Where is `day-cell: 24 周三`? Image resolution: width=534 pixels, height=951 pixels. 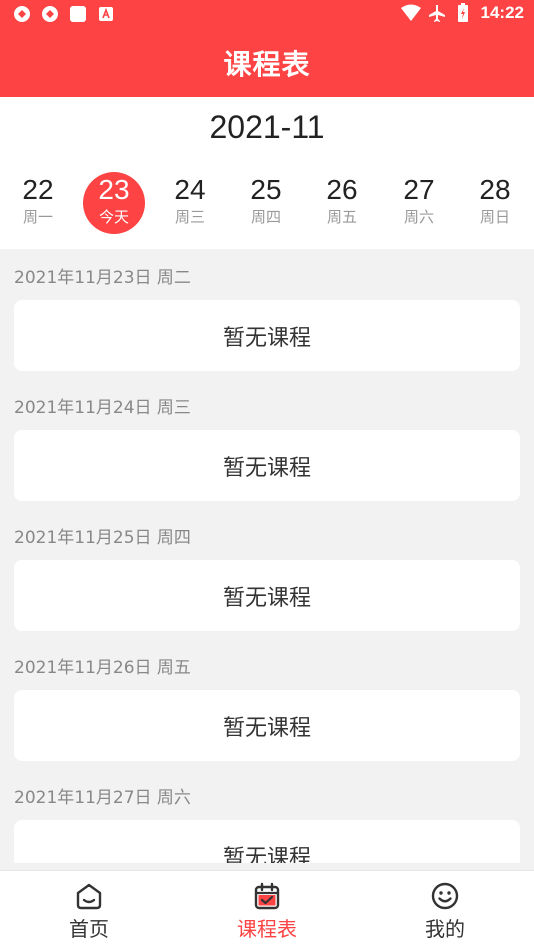
day-cell: 24 周三 is located at coordinates (190, 203).